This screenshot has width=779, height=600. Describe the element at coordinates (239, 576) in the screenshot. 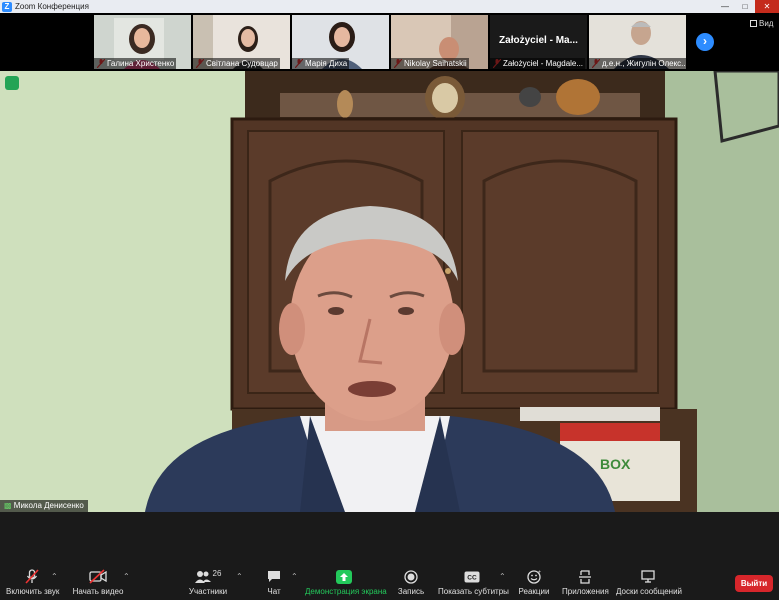

I see `participants-options-chevron-icon: ⌃` at that location.